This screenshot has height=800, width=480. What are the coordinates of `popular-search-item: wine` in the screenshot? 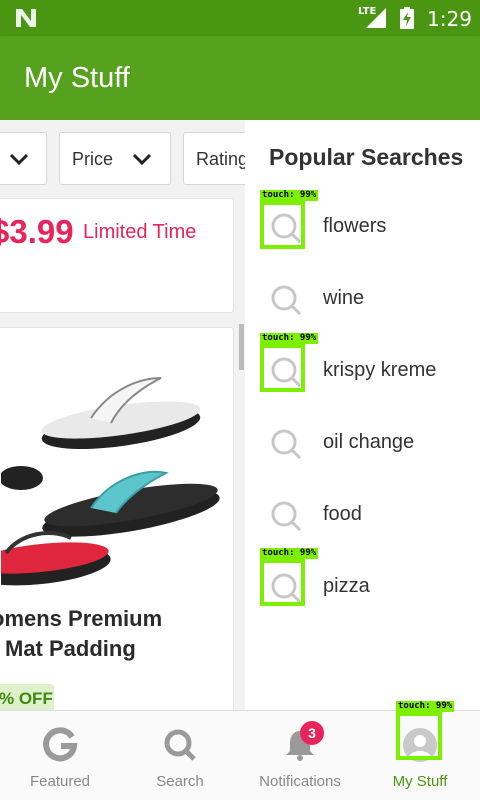 It's located at (362, 300).